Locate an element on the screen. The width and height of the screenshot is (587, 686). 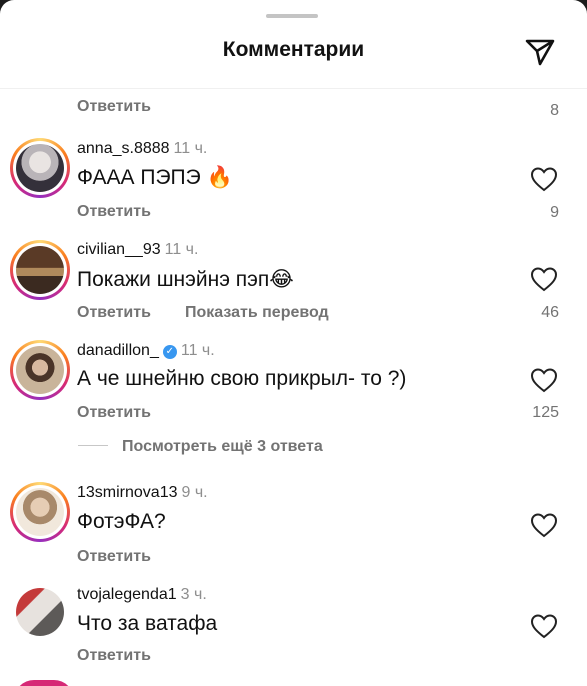
comment-text: ФААА ПЭПЭ 🔥 is located at coordinates (155, 177).